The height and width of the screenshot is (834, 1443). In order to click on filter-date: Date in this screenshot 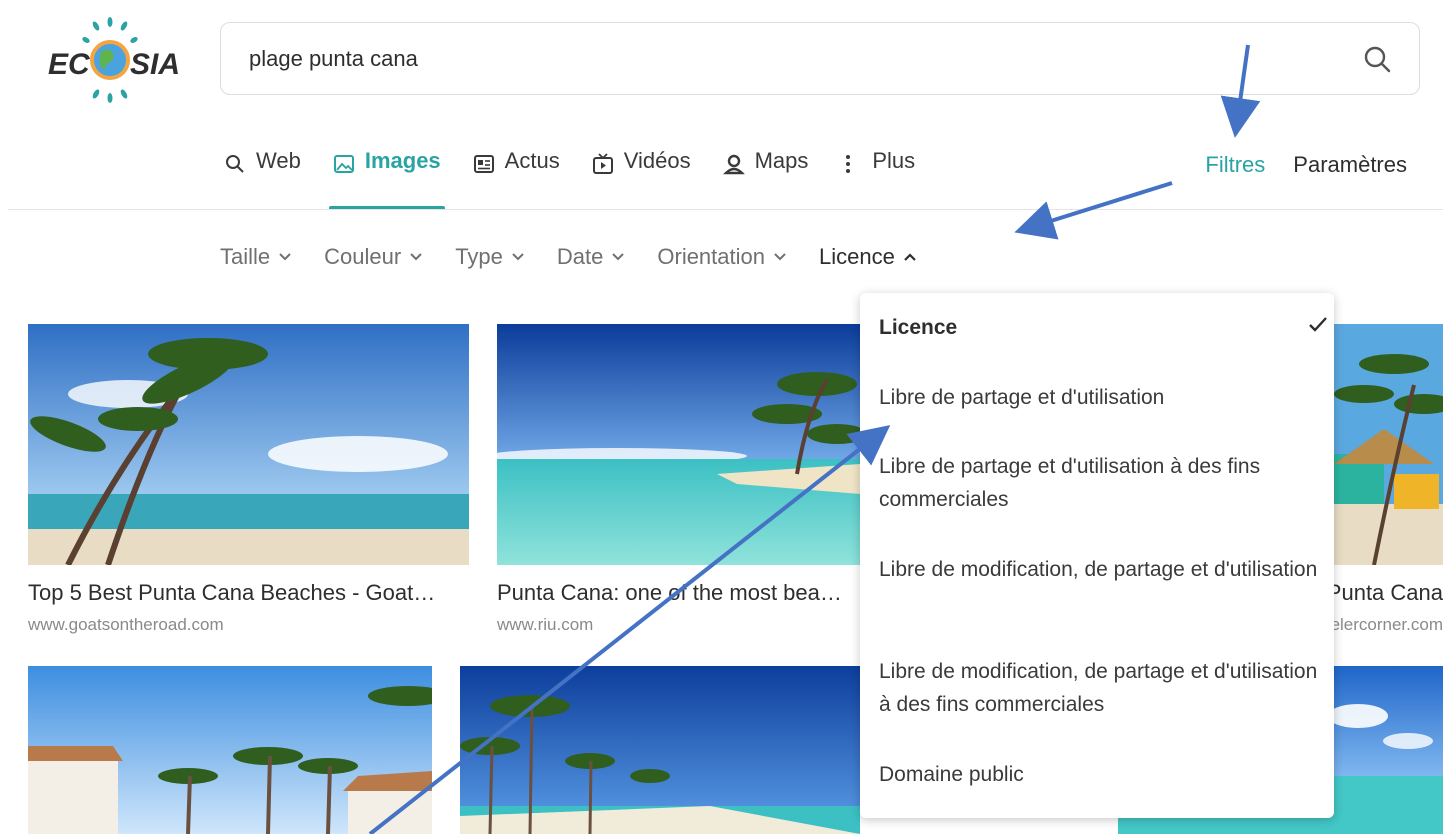, I will do `click(591, 257)`.